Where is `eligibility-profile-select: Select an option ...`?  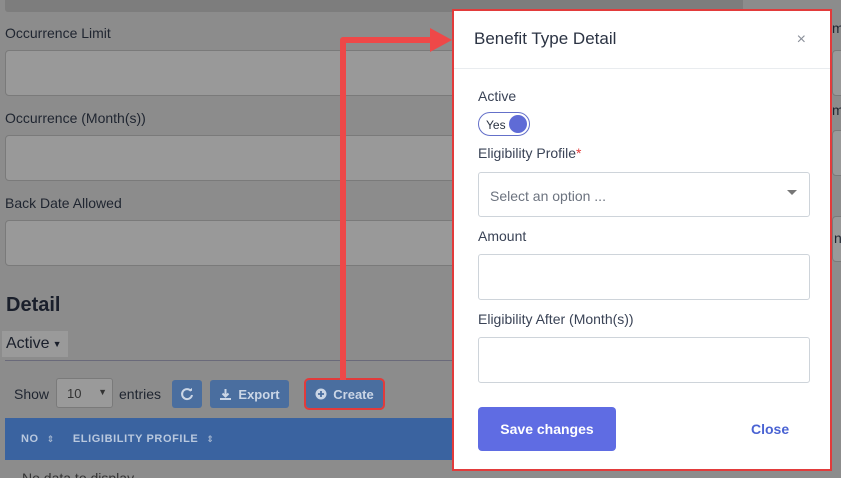 eligibility-profile-select: Select an option ... is located at coordinates (644, 194).